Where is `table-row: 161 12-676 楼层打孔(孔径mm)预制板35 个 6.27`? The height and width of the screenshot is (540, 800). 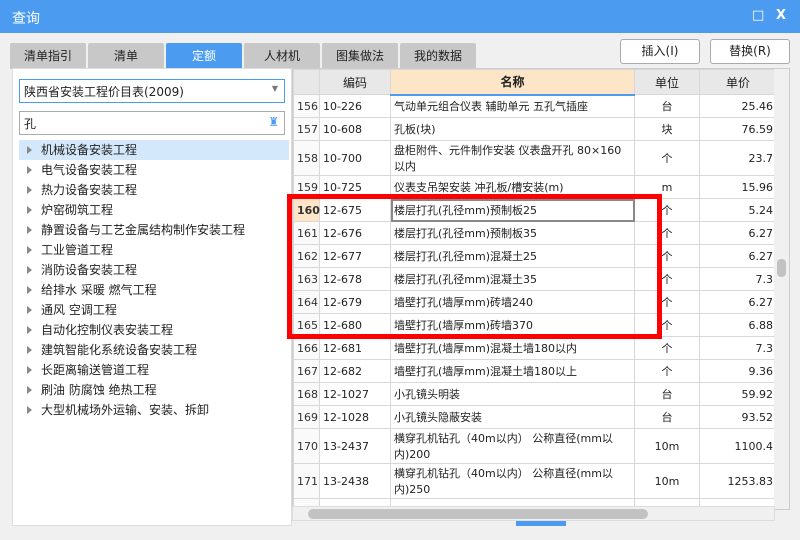
table-row: 161 12-676 楼层打孔(孔径mm)预制板35 个 6.27 is located at coordinates (535, 233).